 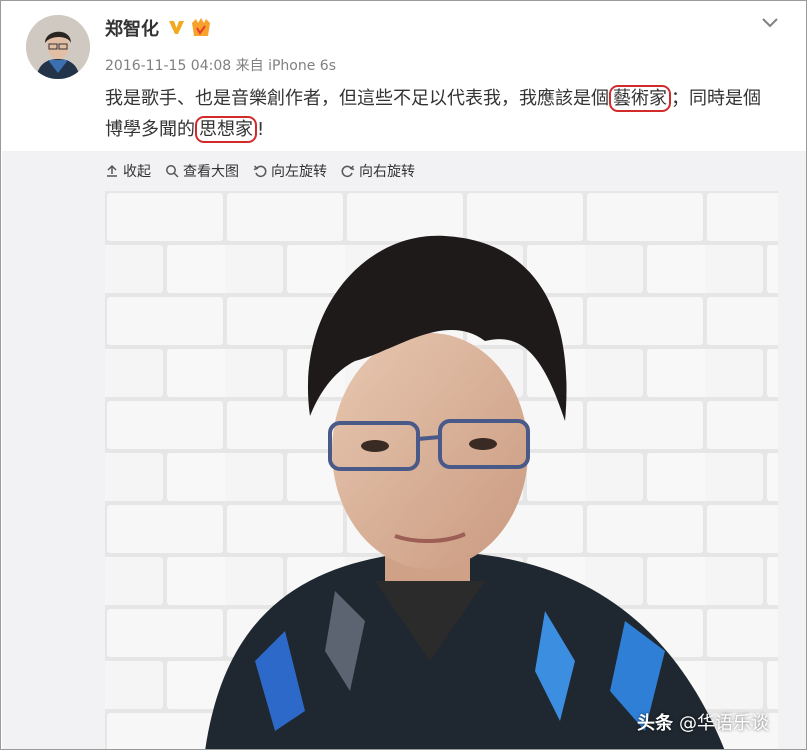 What do you see at coordinates (724, 723) in the screenshot?
I see `watermark-account: @华语乐谈` at bounding box center [724, 723].